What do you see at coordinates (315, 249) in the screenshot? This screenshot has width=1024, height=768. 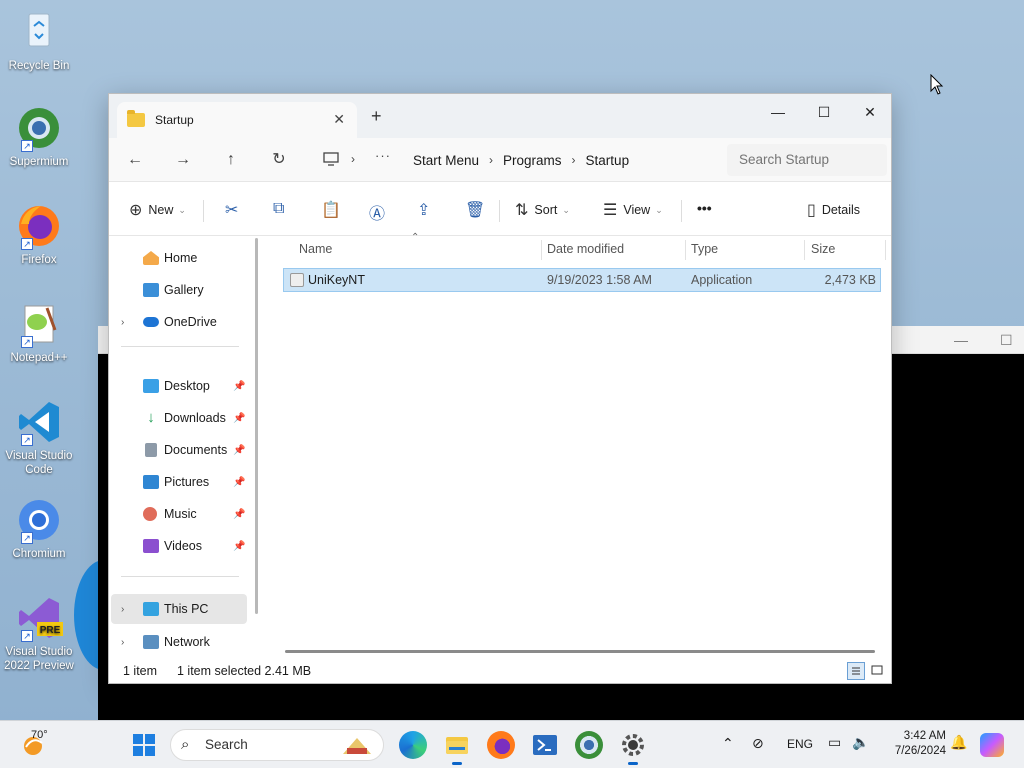 I see `column-header-name: Name` at bounding box center [315, 249].